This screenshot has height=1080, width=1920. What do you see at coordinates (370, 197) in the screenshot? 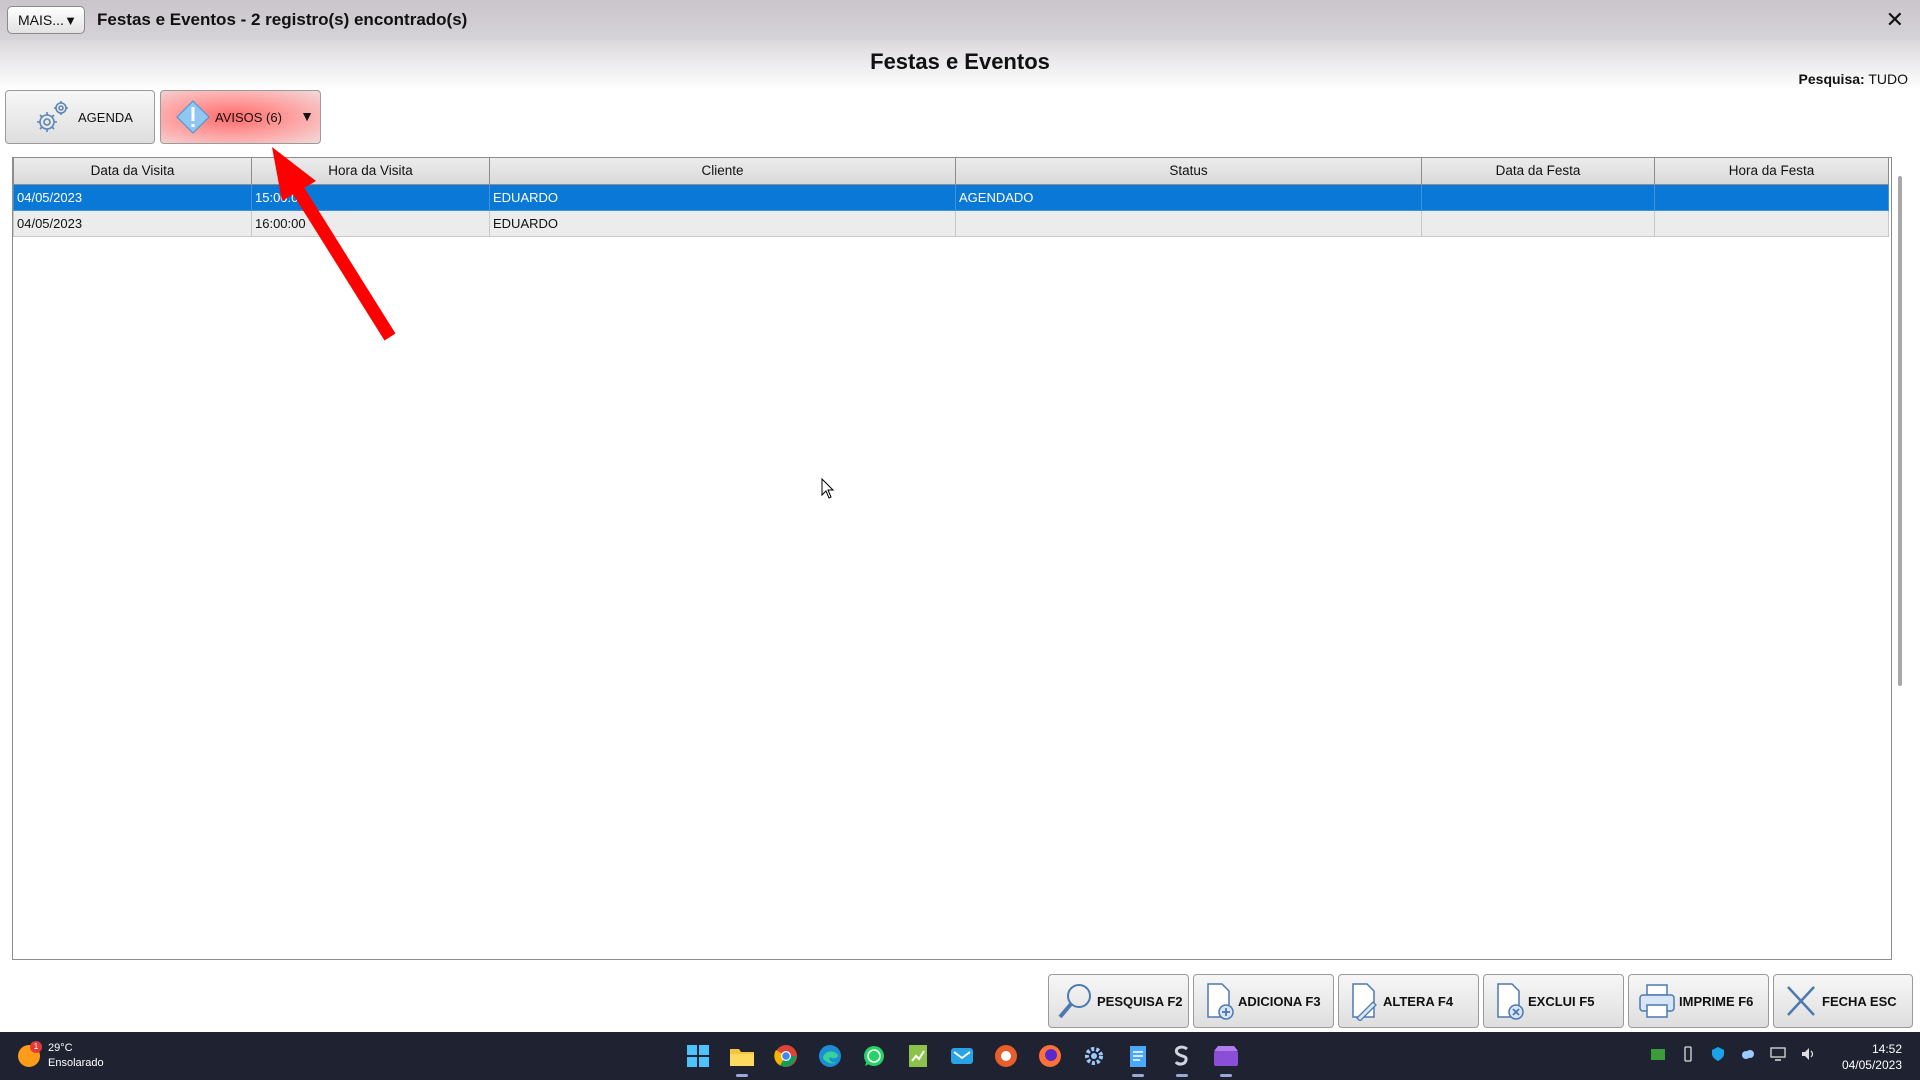
I see `table-cell: 15:00:00` at bounding box center [370, 197].